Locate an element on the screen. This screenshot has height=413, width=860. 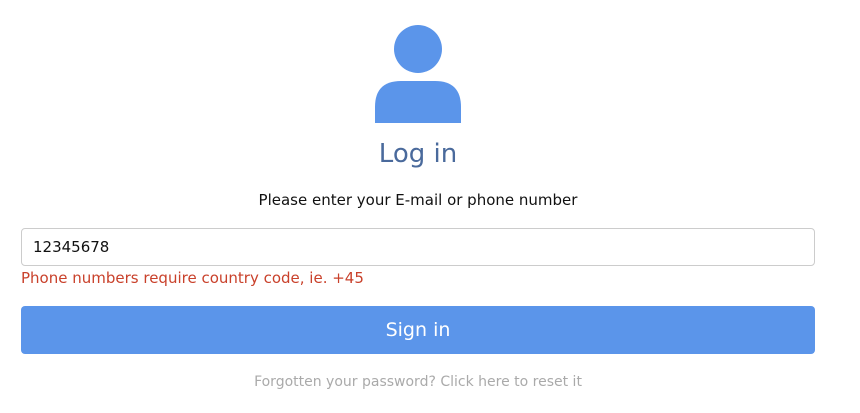
user-icon is located at coordinates (418, 74).